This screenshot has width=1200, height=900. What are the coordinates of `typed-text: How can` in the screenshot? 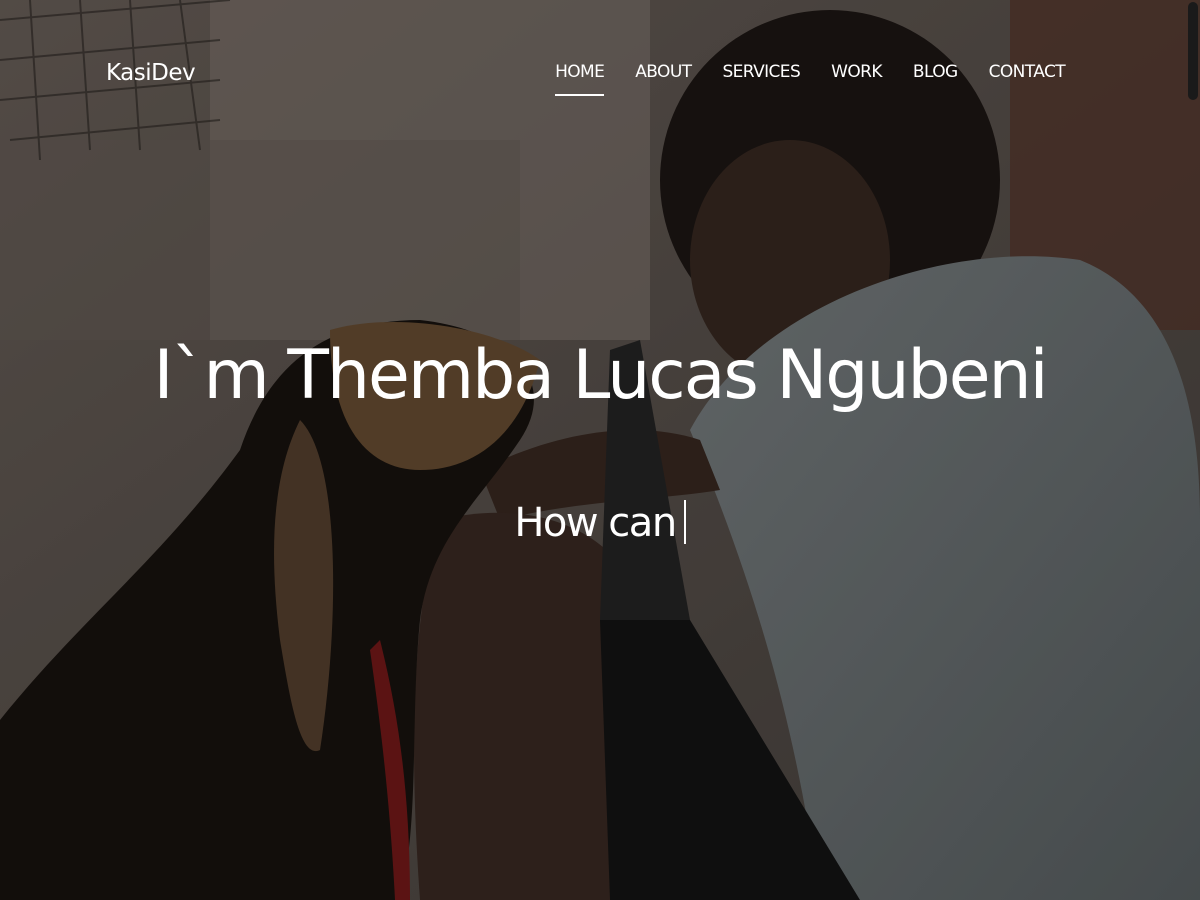 It's located at (595, 523).